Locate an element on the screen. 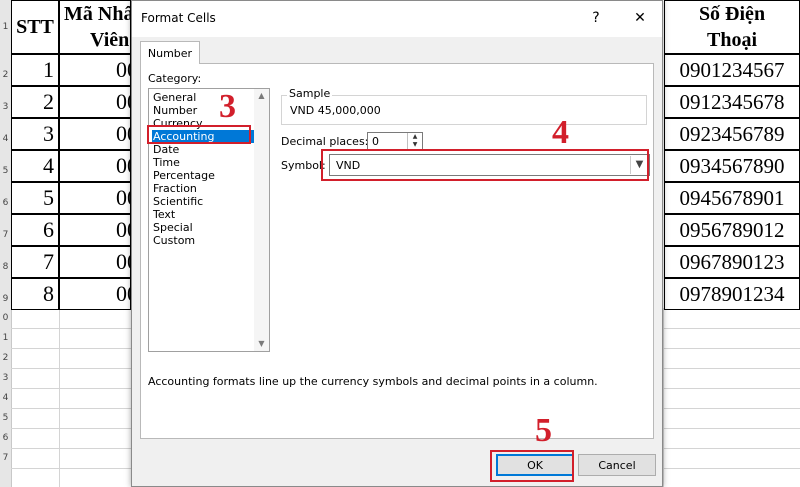 The image size is (800, 487). cell-stt: 7 is located at coordinates (35, 262).